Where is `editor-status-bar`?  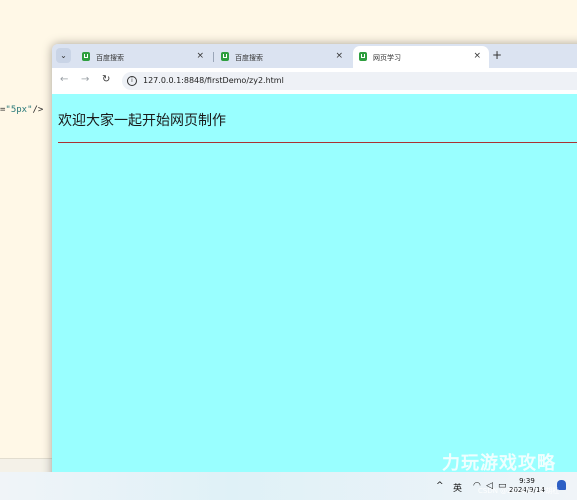 editor-status-bar is located at coordinates (26, 465).